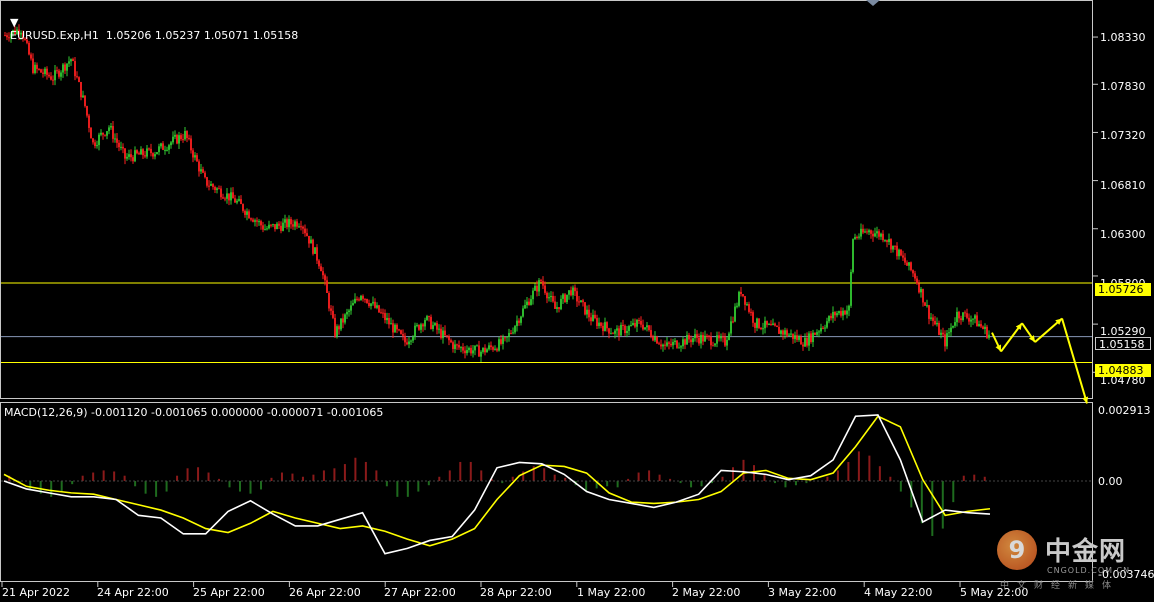 The image size is (1154, 602). Describe the element at coordinates (873, 3) in the screenshot. I see `chart-shift-marker` at that location.